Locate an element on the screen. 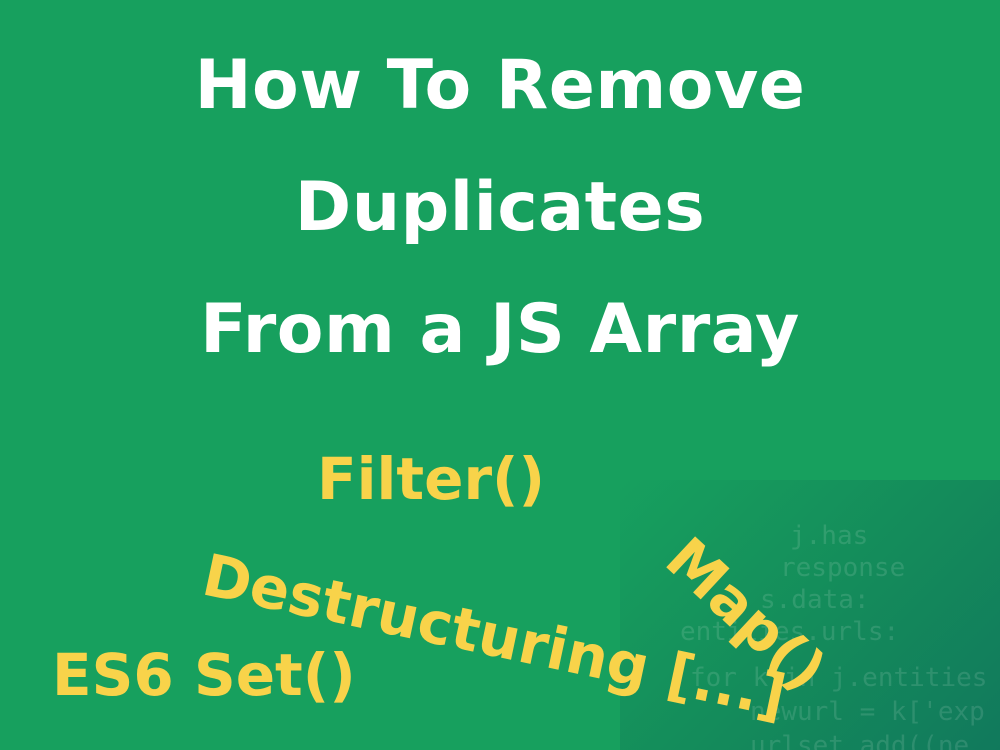 The image size is (1000, 750). code-line: j.has is located at coordinates (829, 536).